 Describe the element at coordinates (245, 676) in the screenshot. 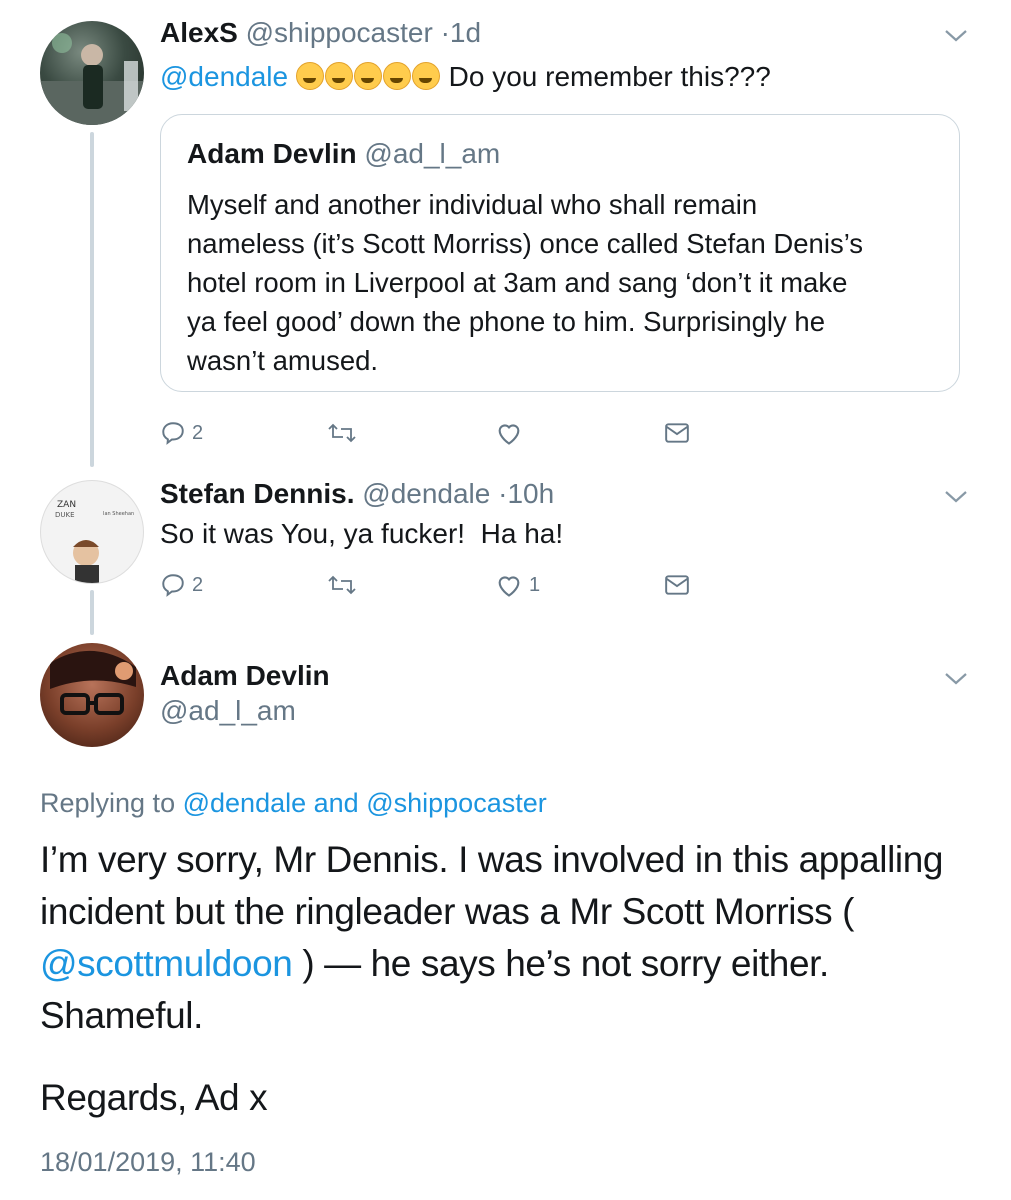

I see `tweet3-display-name: Adam Devlin` at that location.